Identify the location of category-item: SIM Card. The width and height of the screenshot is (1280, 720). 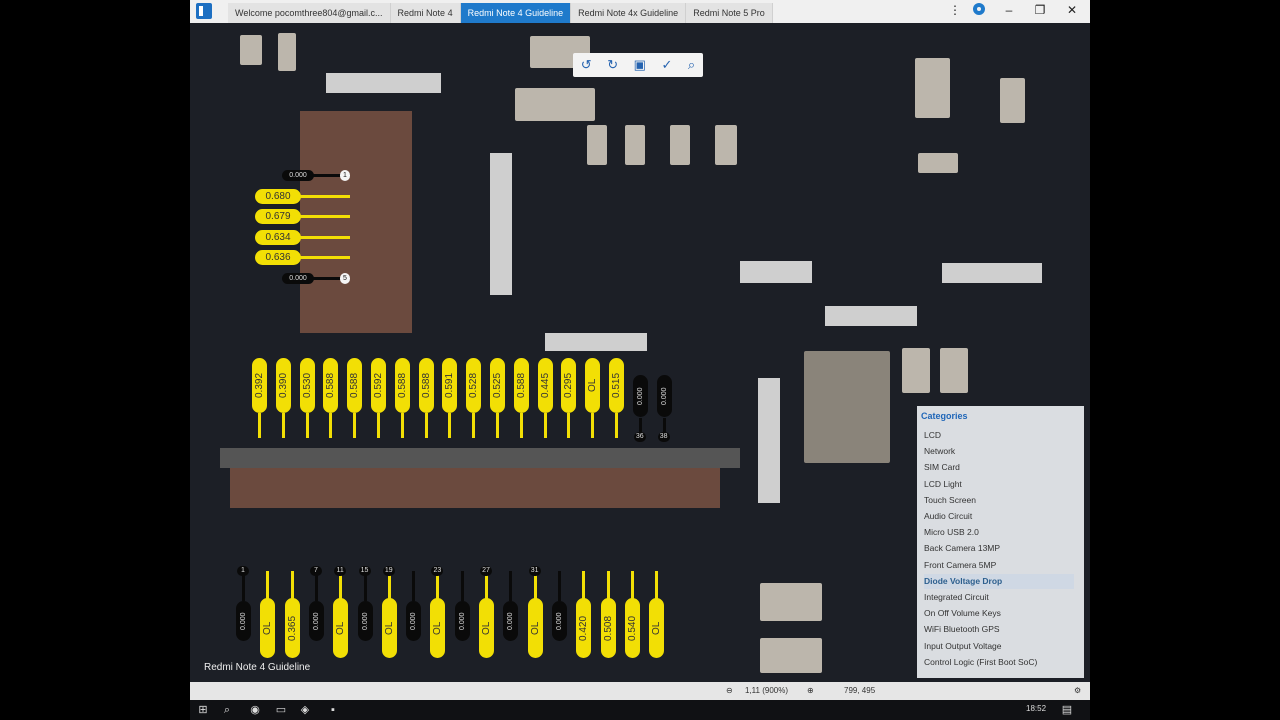
(999, 467).